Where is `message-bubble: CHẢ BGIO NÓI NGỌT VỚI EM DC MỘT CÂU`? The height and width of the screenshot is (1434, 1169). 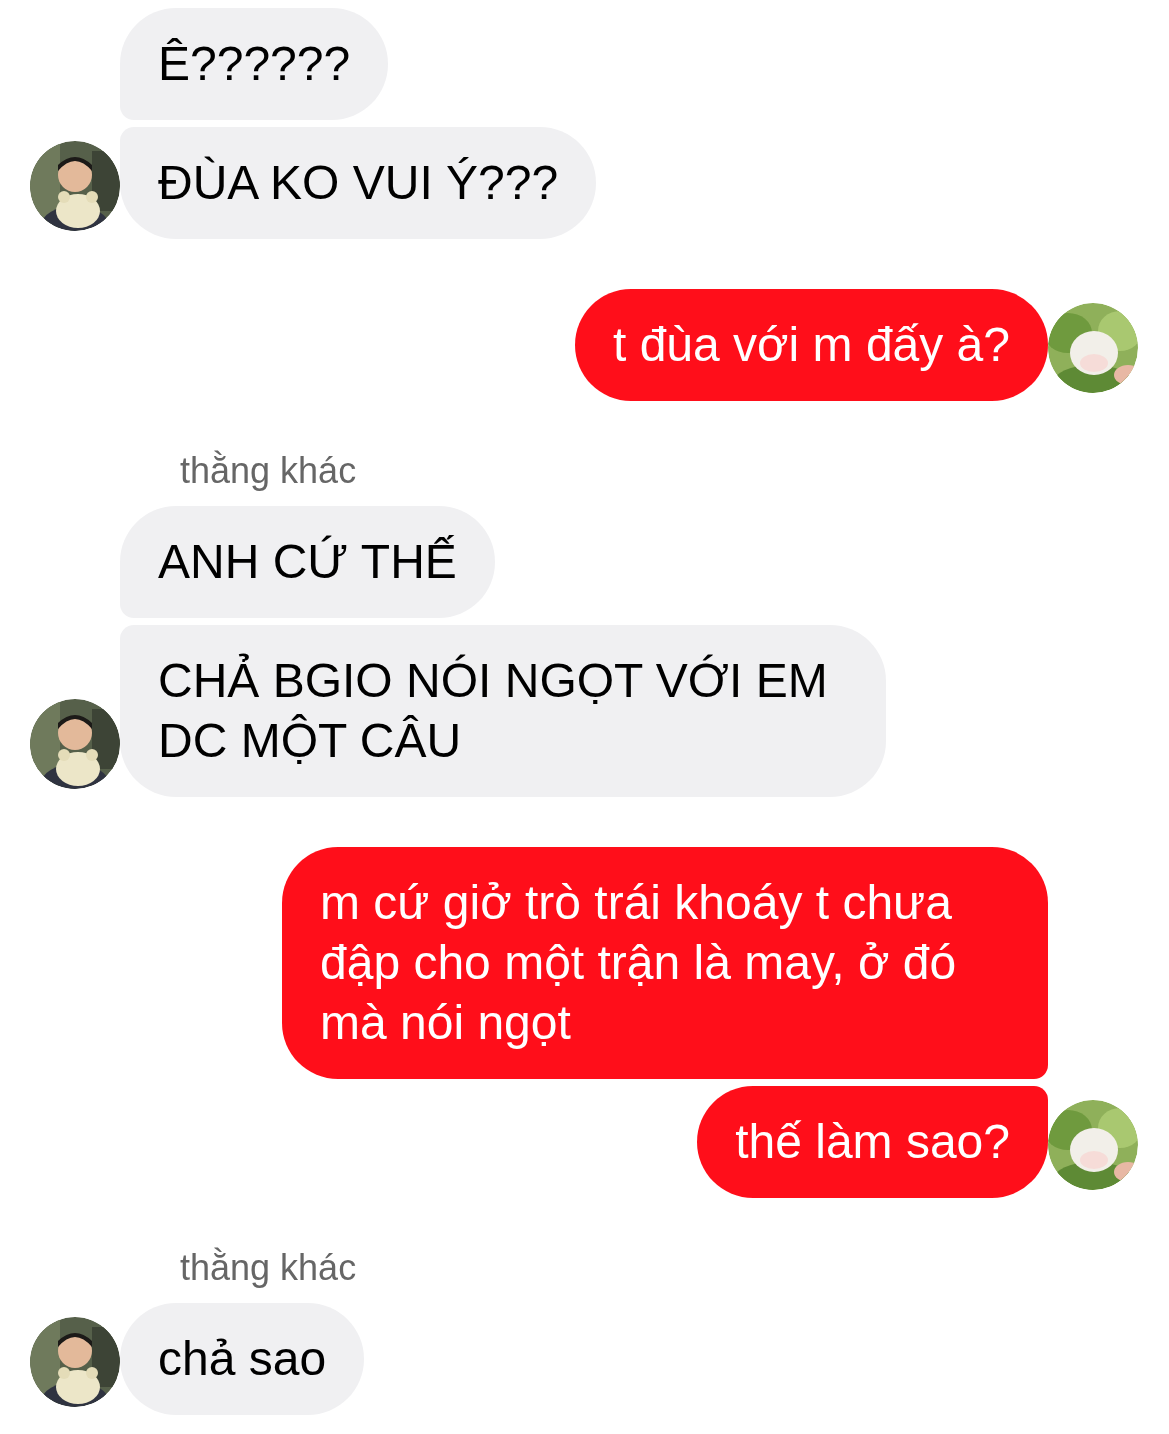
message-bubble: CHẢ BGIO NÓI NGỌT VỚI EM DC MỘT CÂU is located at coordinates (503, 711).